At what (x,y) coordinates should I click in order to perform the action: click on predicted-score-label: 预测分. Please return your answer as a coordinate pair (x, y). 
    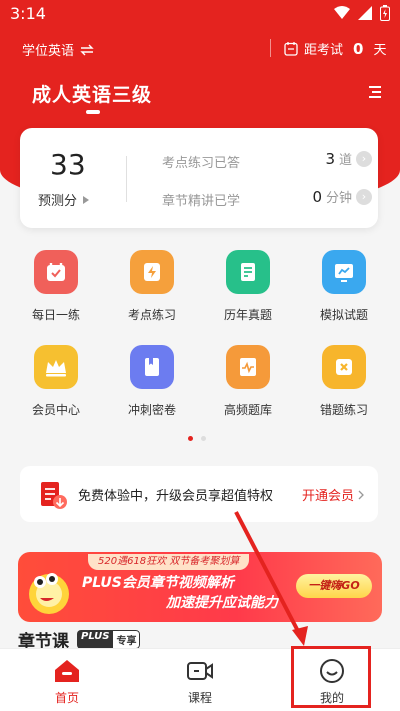
    Looking at the image, I should click on (58, 201).